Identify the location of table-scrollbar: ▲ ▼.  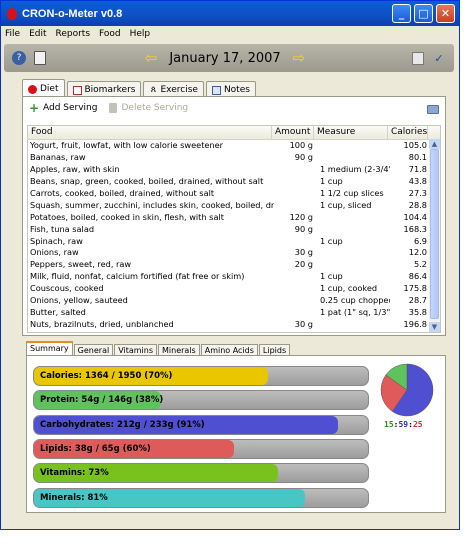
(434, 235).